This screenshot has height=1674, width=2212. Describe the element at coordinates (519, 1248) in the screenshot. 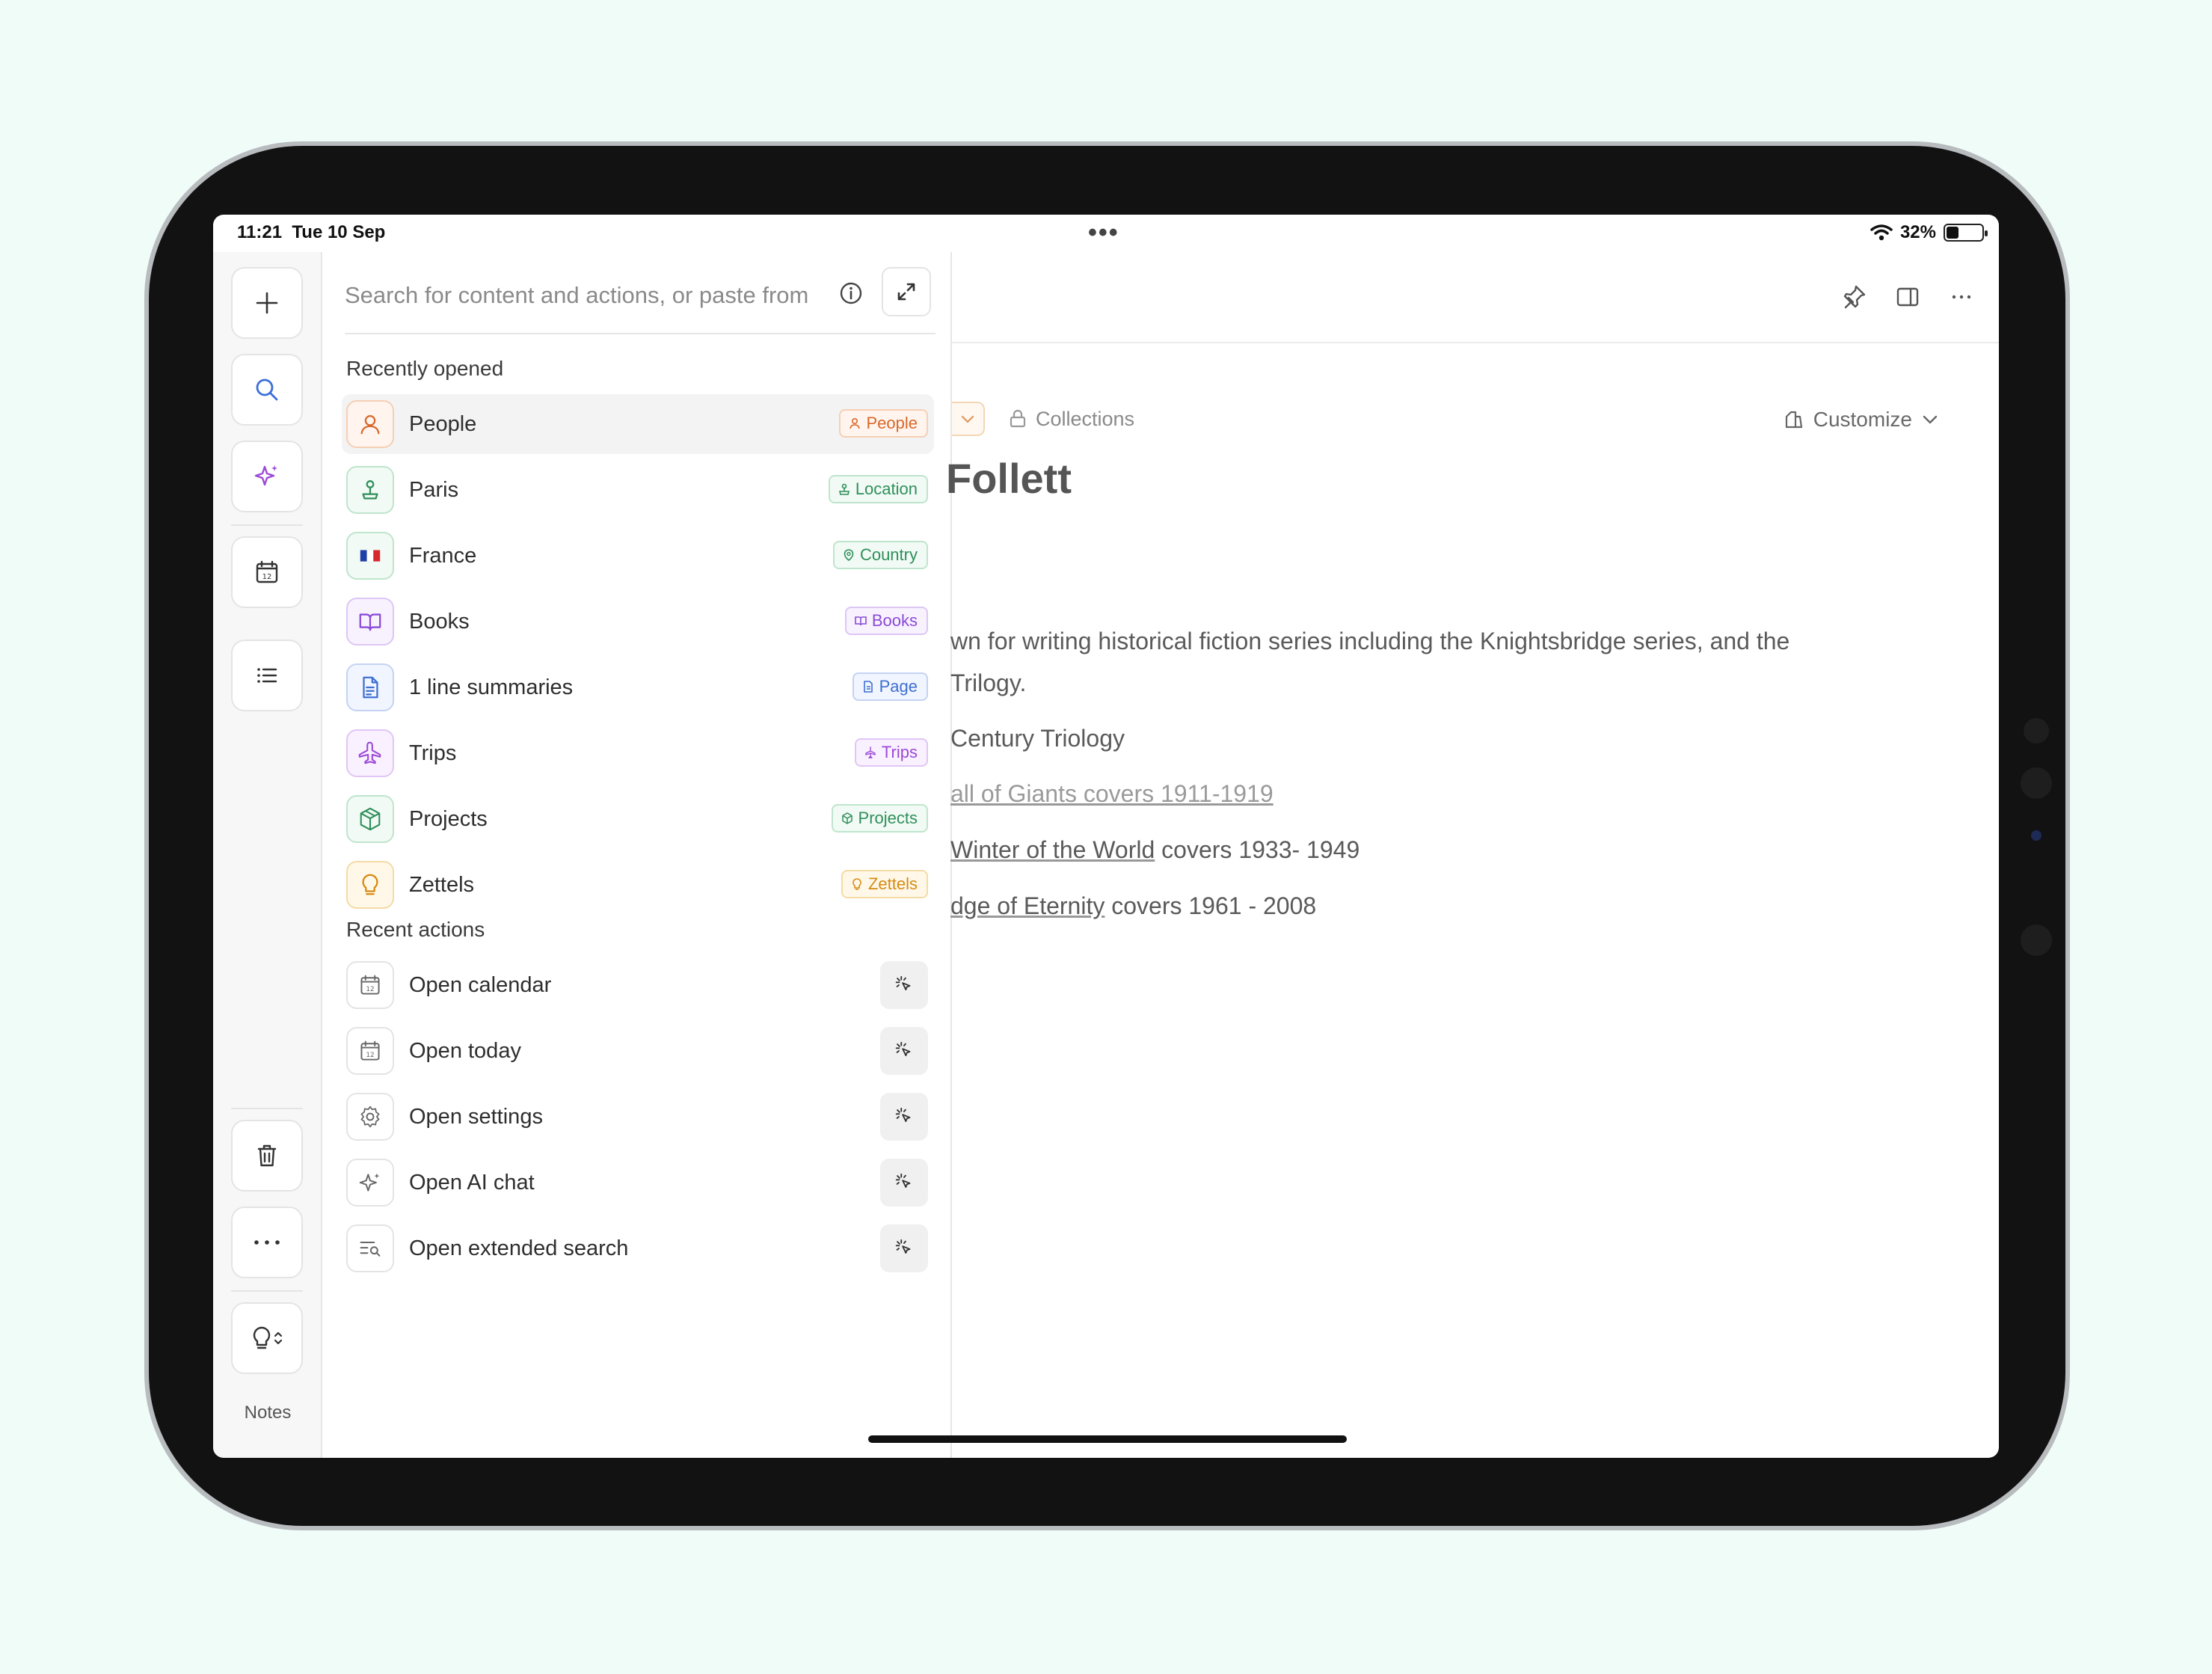

I see `recent-action-label: Open extended search` at that location.